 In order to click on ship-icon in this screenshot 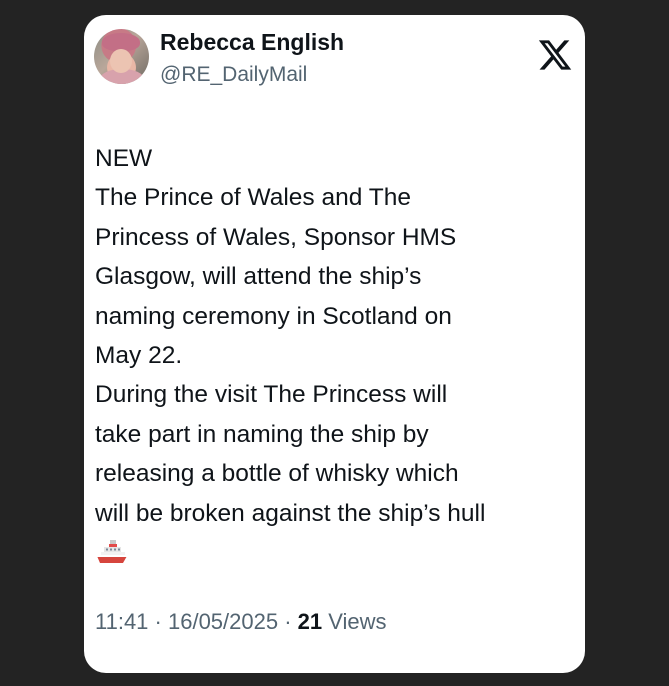, I will do `click(112, 551)`.